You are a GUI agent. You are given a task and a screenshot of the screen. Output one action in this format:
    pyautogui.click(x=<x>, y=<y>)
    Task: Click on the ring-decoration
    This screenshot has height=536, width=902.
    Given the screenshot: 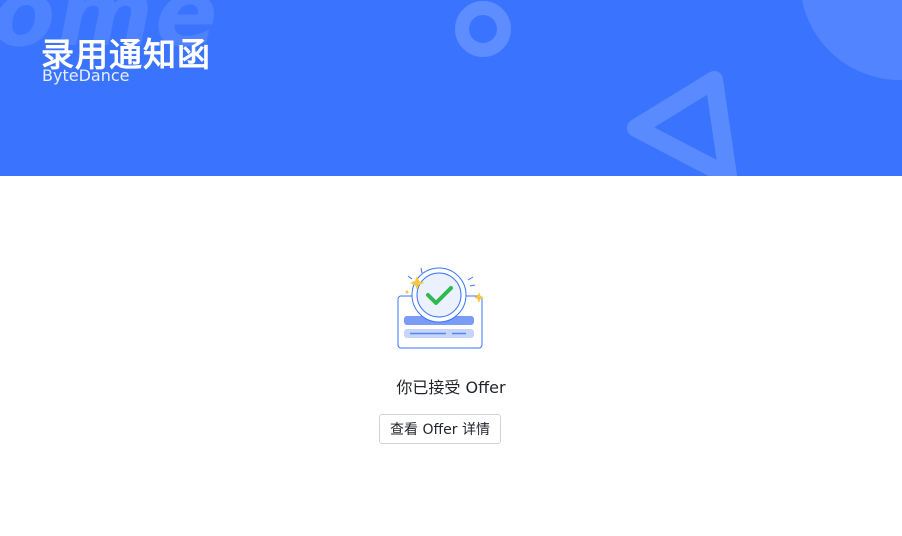 What is the action you would take?
    pyautogui.click(x=483, y=29)
    